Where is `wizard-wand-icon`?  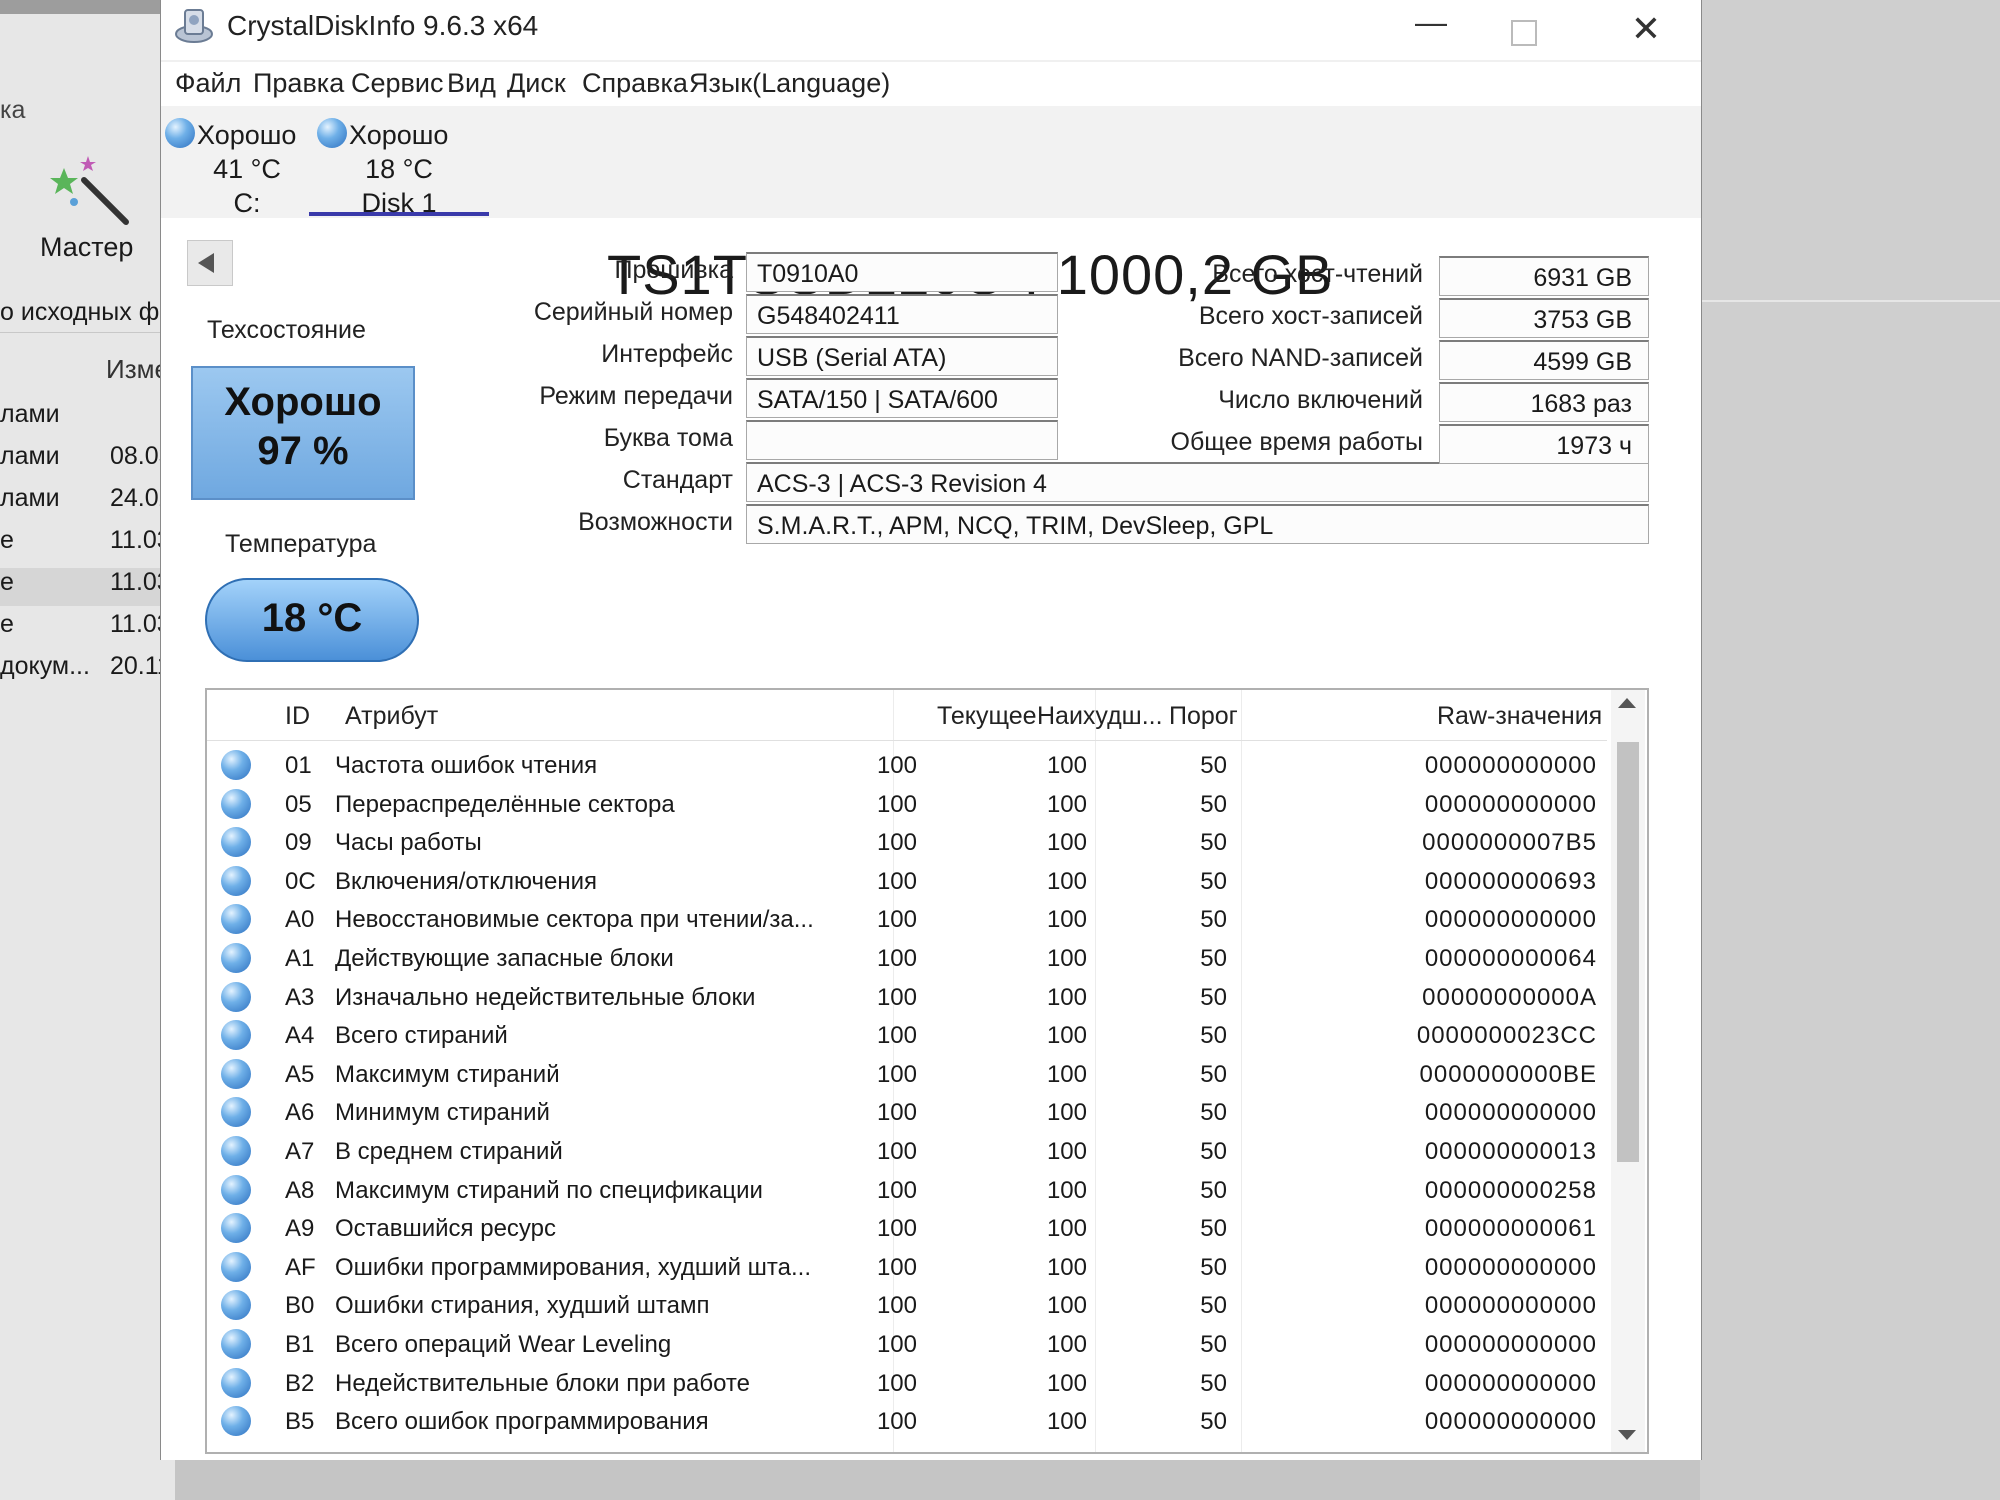
wizard-wand-icon is located at coordinates (89, 190).